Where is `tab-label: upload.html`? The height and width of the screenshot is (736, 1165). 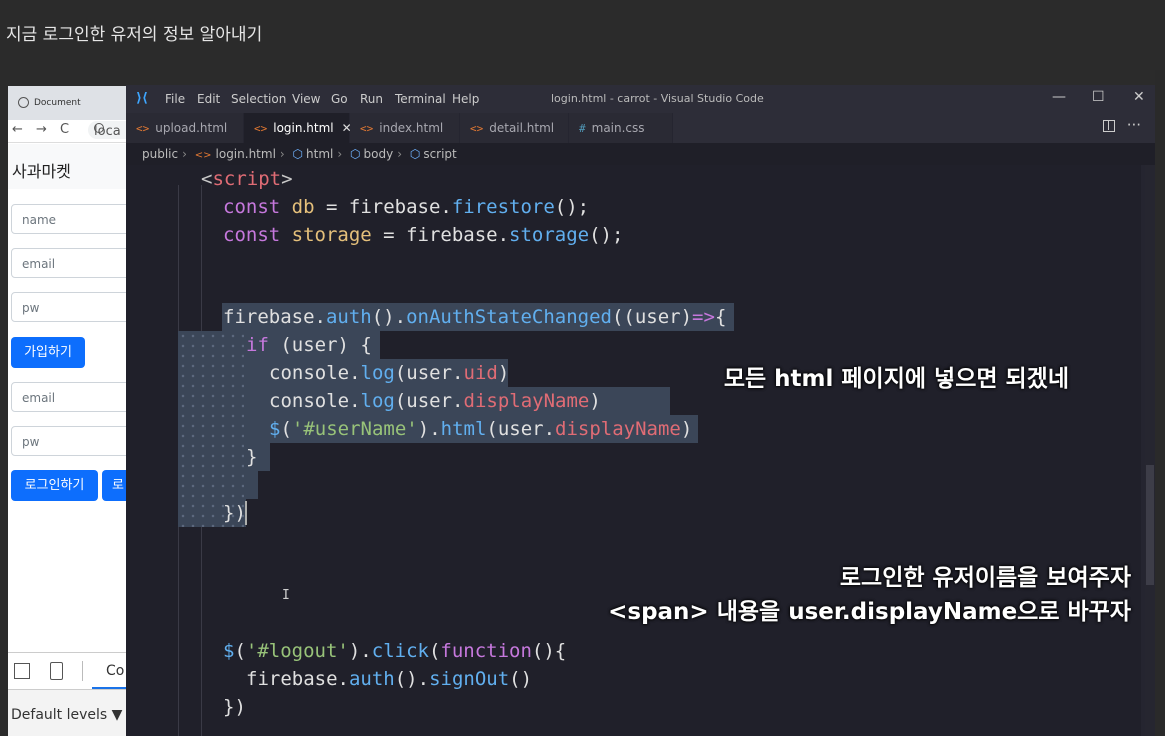
tab-label: upload.html is located at coordinates (191, 128).